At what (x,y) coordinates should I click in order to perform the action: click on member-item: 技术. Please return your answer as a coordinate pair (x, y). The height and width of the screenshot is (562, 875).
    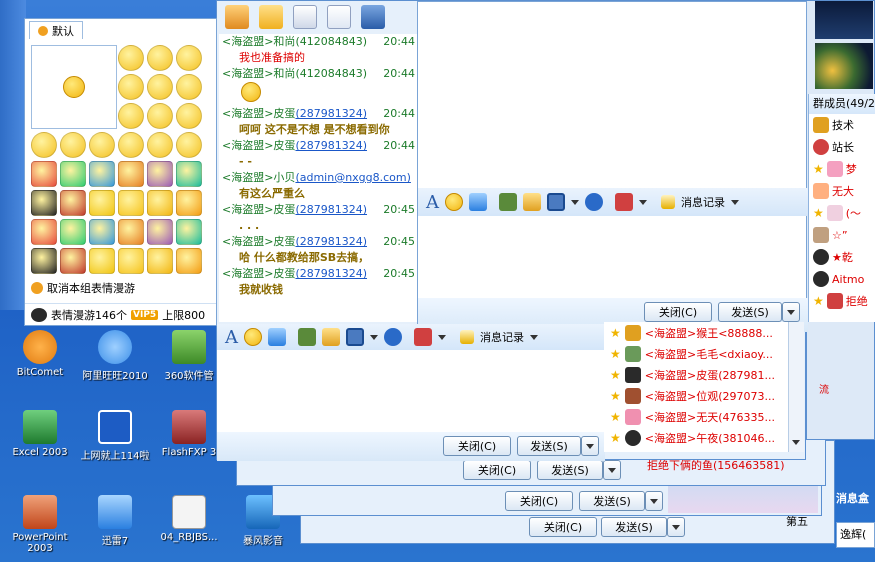
    Looking at the image, I should click on (842, 125).